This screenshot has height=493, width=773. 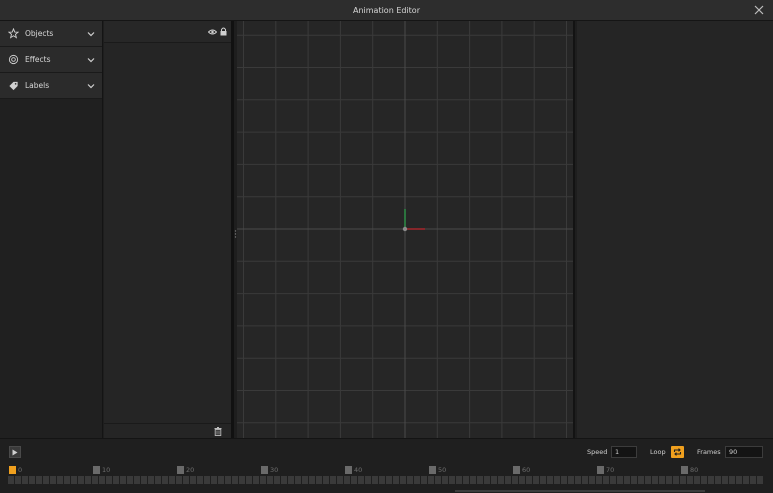 What do you see at coordinates (13, 85) in the screenshot?
I see `tag-icon` at bounding box center [13, 85].